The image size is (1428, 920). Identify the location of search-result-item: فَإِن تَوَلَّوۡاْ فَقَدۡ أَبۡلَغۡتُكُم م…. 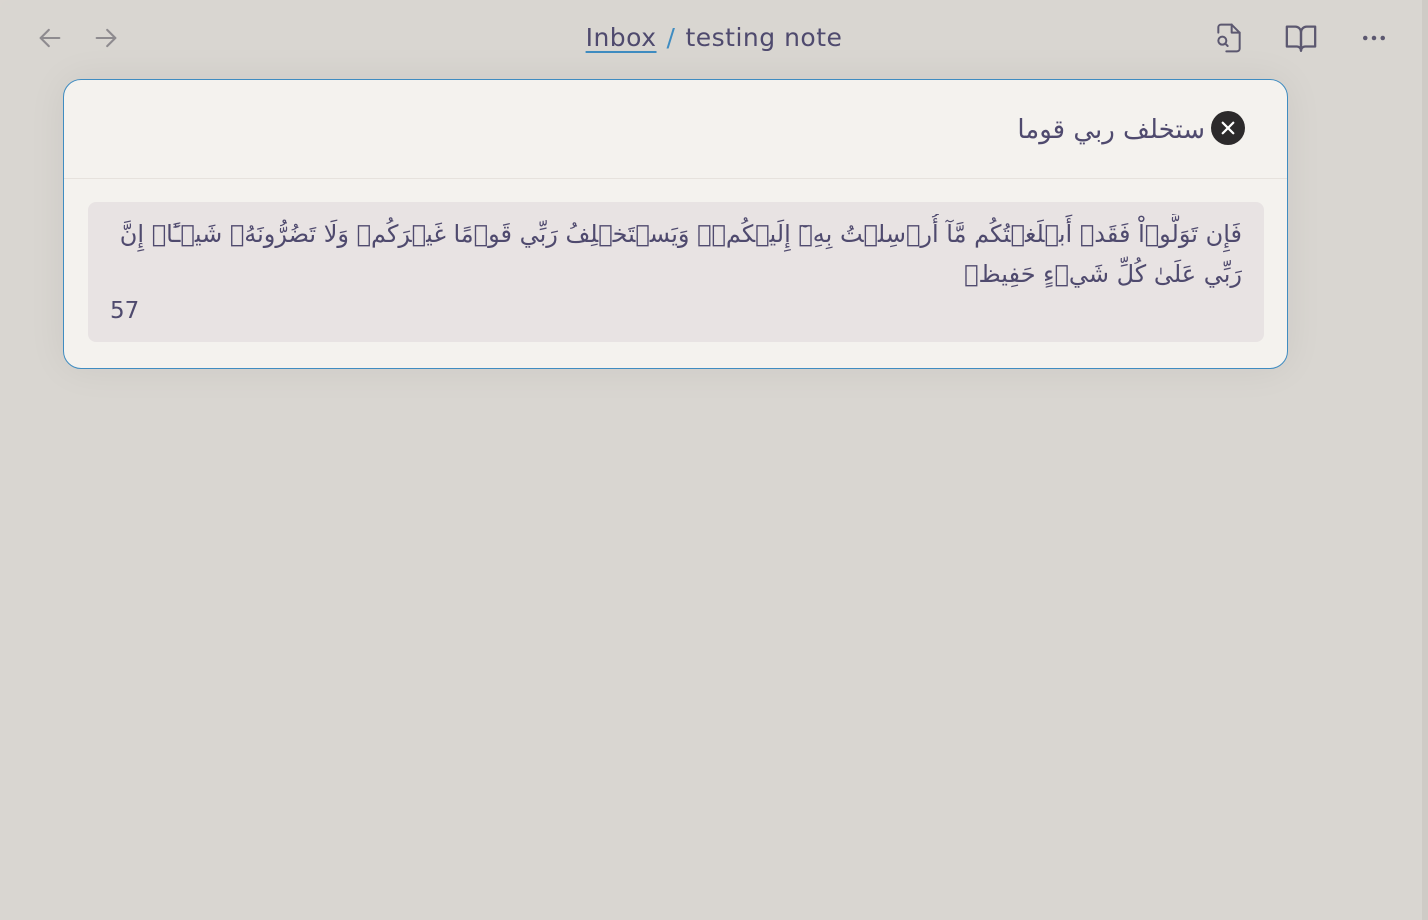
(676, 272).